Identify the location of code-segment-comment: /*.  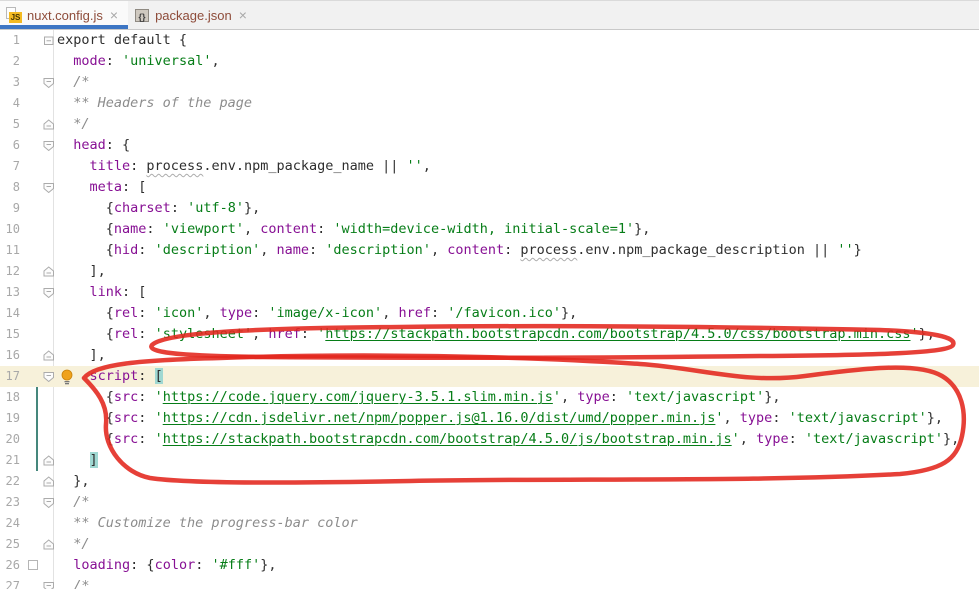
(73, 502).